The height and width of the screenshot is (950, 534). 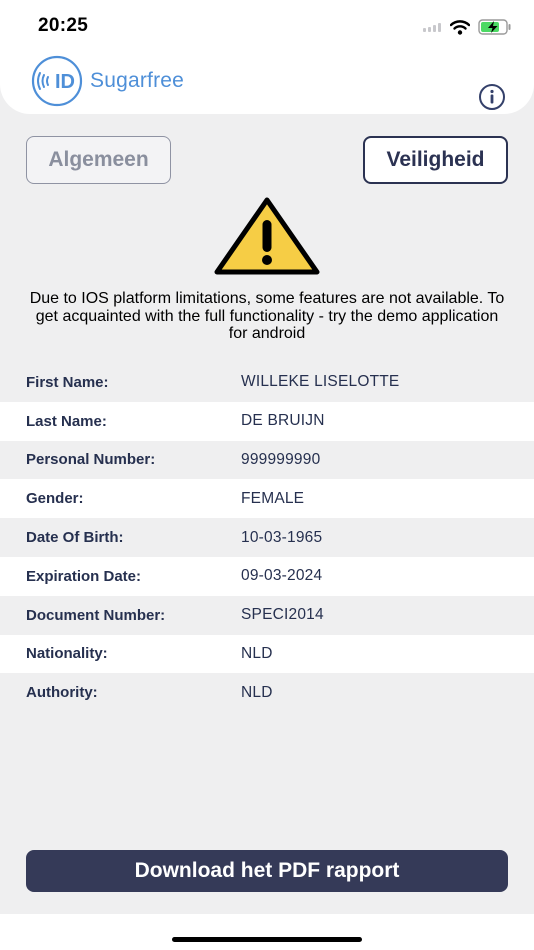 I want to click on sugarfree-logo: ID Sugarfree, so click(x=105, y=81).